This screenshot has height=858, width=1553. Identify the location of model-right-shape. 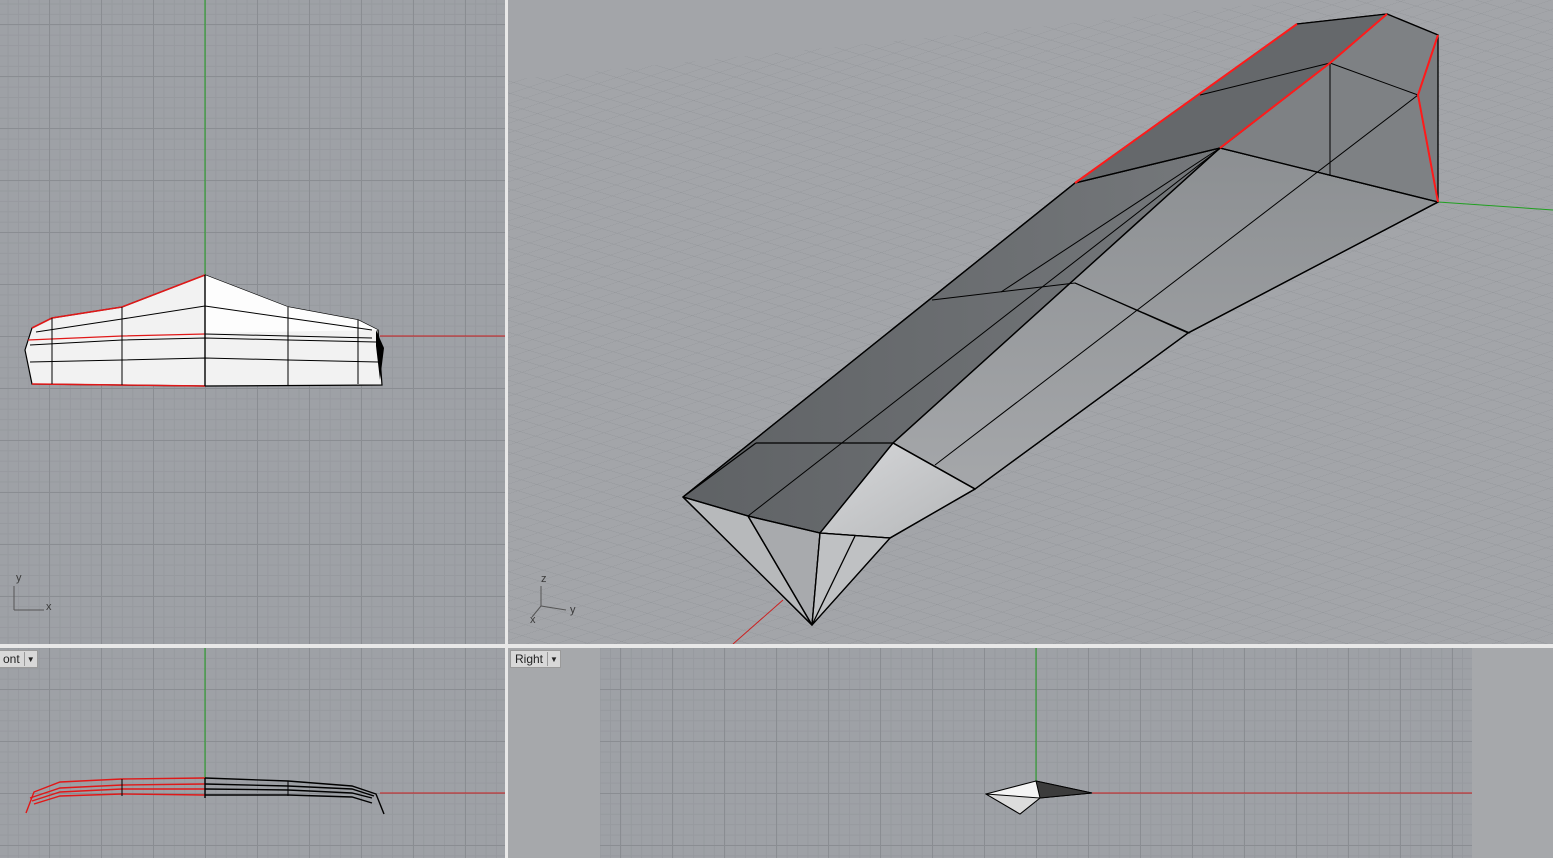
(1038, 797).